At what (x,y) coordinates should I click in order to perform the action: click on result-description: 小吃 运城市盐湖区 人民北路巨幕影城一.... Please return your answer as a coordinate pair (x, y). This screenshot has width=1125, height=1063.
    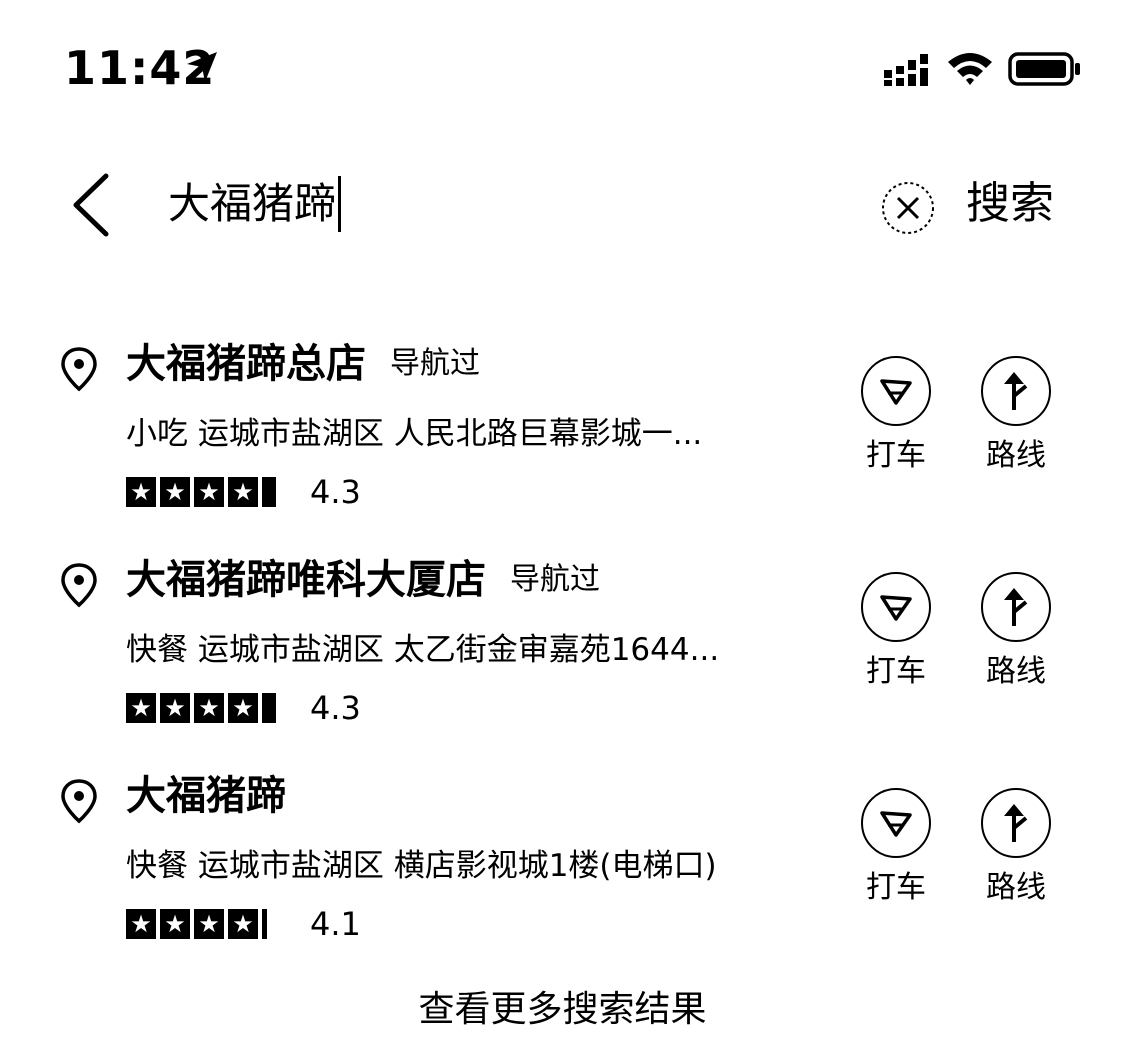
    Looking at the image, I should click on (476, 434).